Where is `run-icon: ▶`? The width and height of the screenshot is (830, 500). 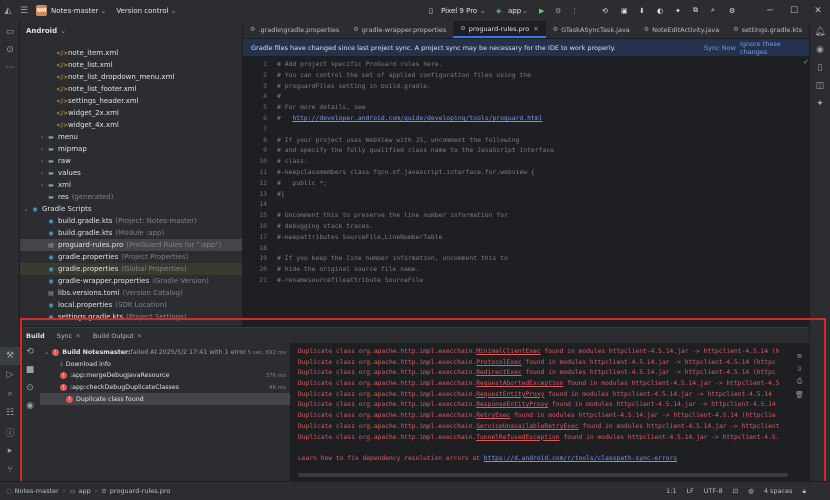 run-icon: ▶ is located at coordinates (541, 11).